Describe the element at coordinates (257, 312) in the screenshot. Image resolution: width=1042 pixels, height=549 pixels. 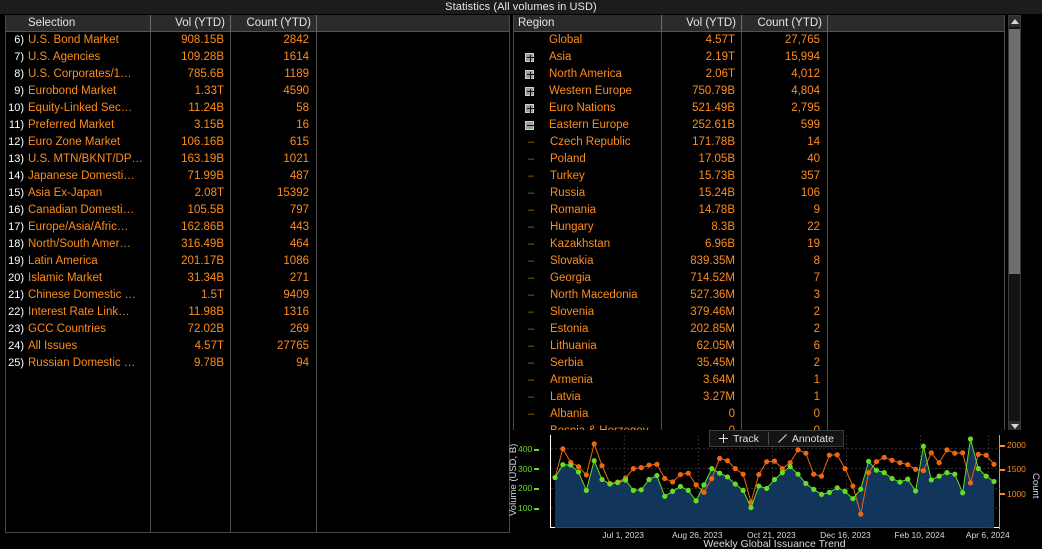
I see `table-row: 22) Interest Rate Link… 11.98B 1316` at that location.